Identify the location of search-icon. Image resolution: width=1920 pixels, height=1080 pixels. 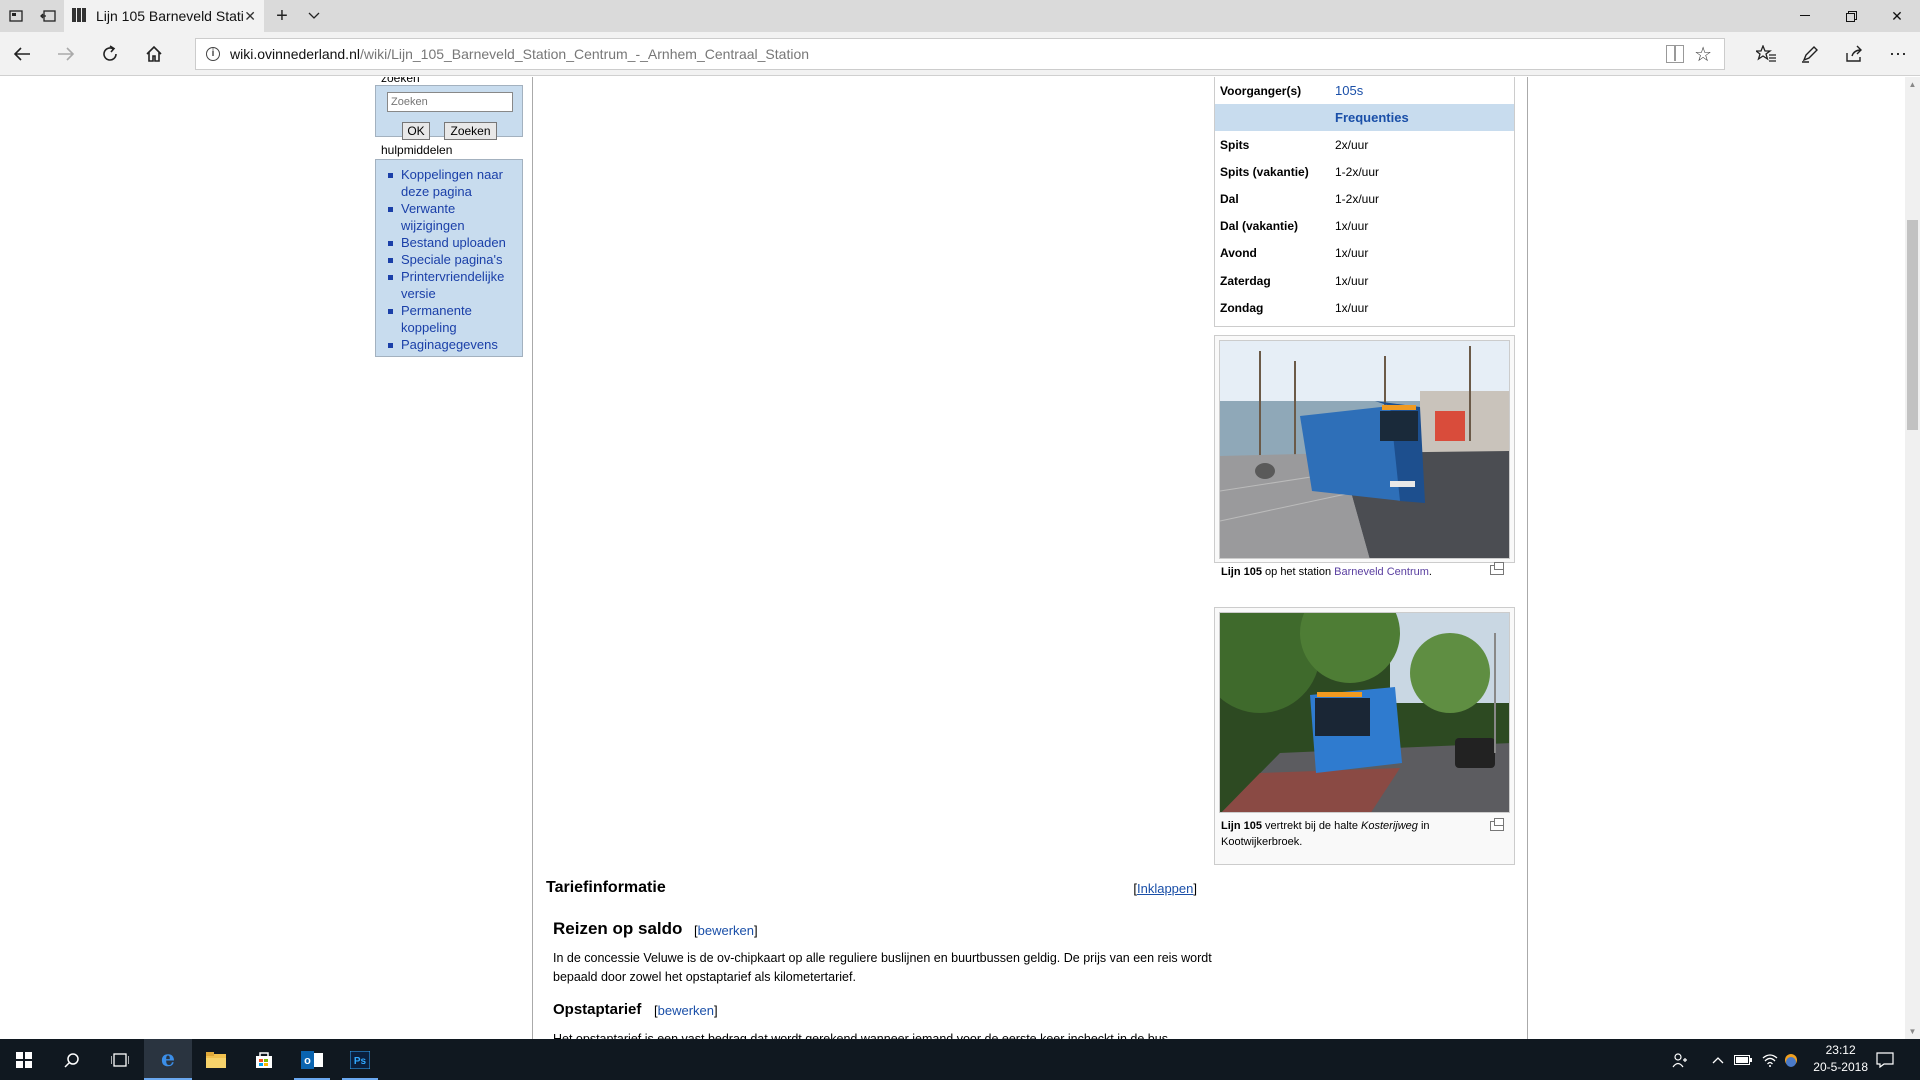
(72, 1059).